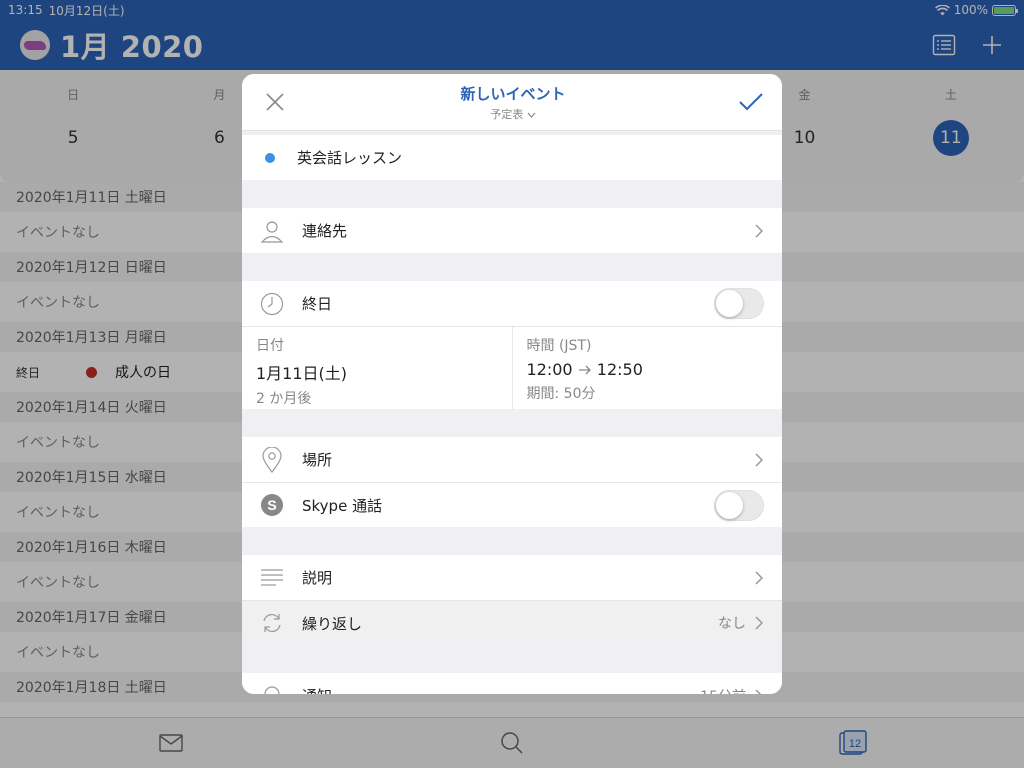  Describe the element at coordinates (284, 399) in the screenshot. I see `date-relative: 2 か月後` at that location.